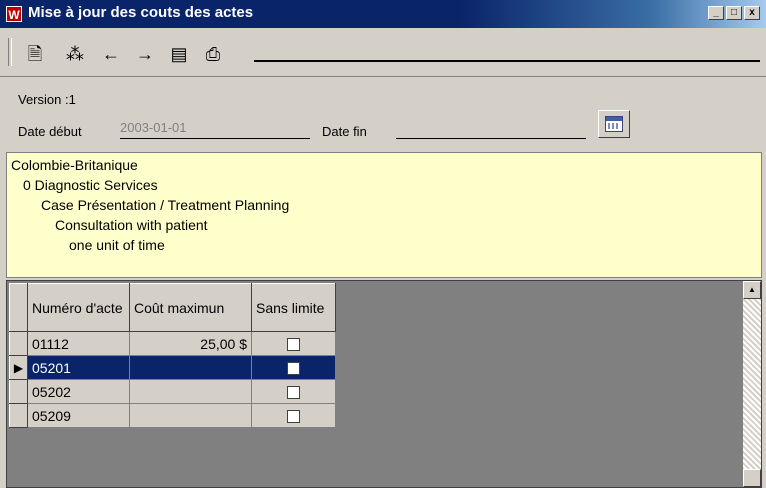 The height and width of the screenshot is (488, 766). I want to click on cell-numero: 05201, so click(78, 367).